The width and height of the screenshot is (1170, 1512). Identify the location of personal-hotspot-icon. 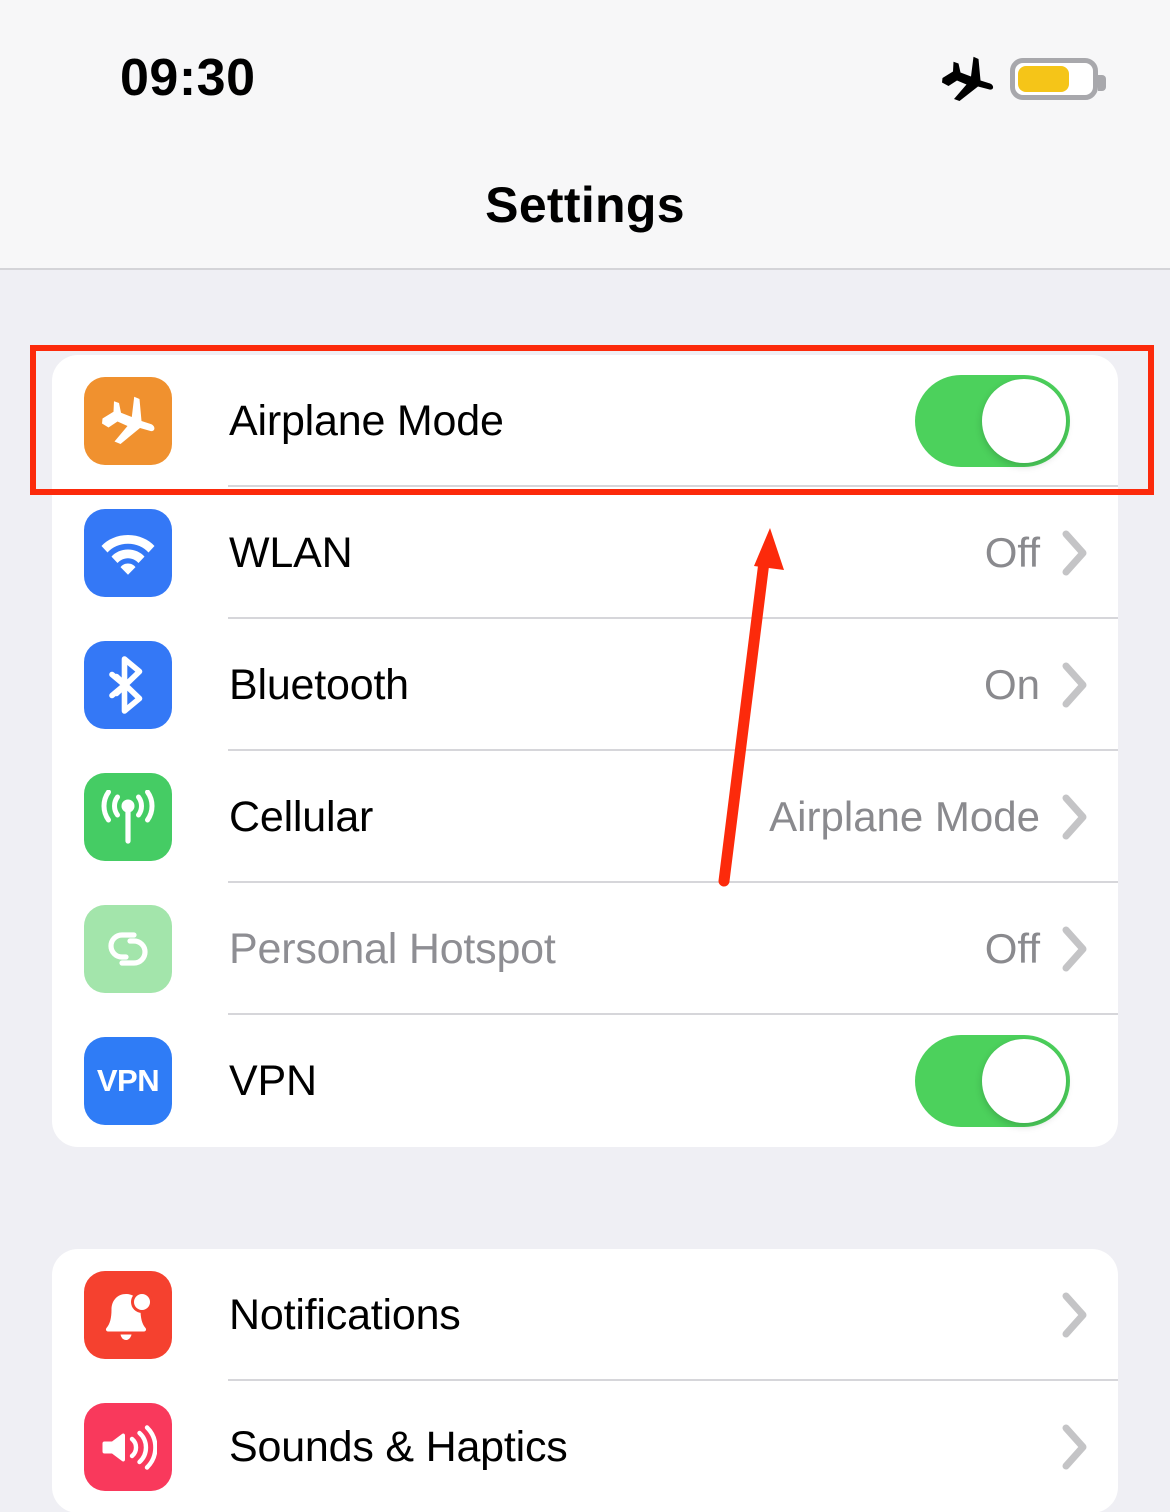
(128, 949).